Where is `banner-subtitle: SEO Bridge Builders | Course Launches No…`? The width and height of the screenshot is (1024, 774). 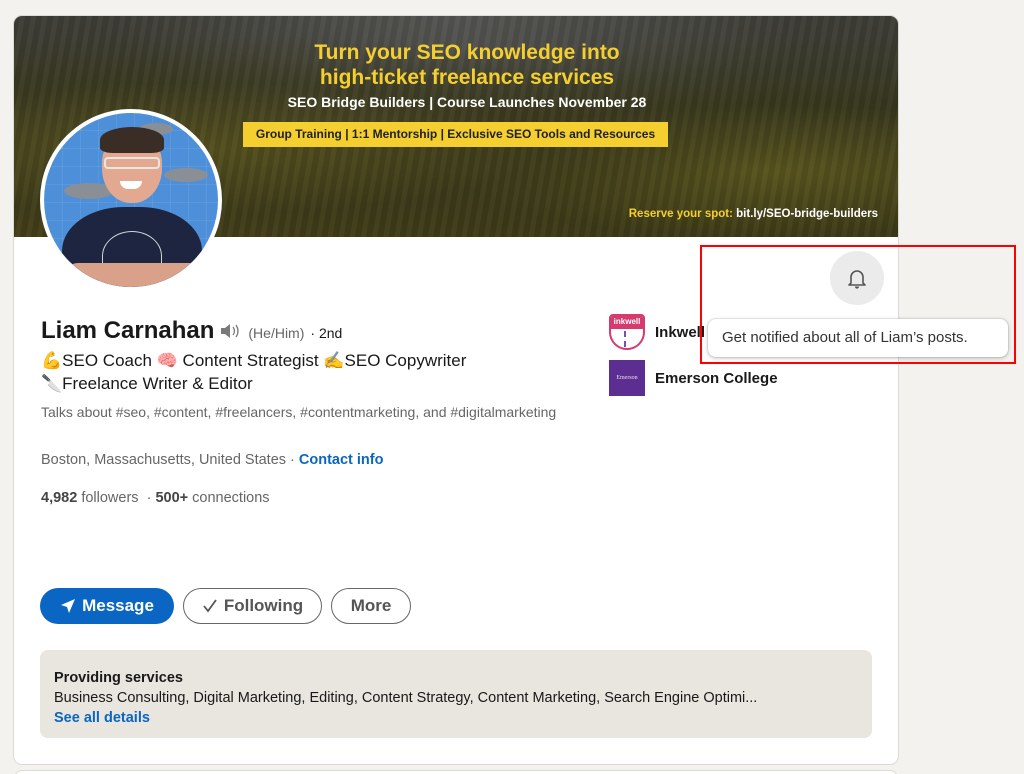
banner-subtitle: SEO Bridge Builders | Course Launches No… is located at coordinates (467, 102).